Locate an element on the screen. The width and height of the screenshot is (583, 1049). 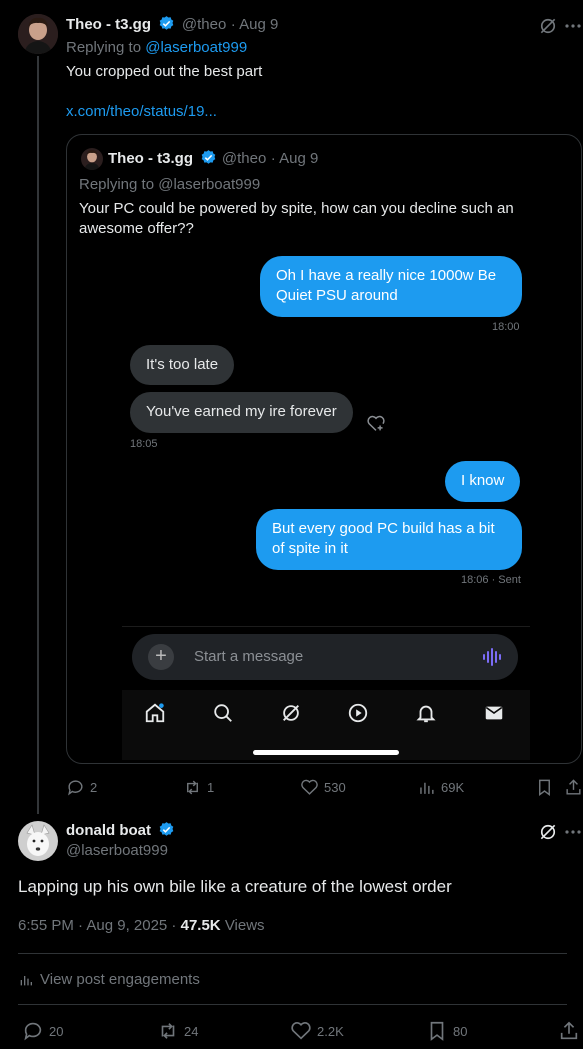
message-line: Oh I have a really nice 1000w Be is located at coordinates (386, 275).